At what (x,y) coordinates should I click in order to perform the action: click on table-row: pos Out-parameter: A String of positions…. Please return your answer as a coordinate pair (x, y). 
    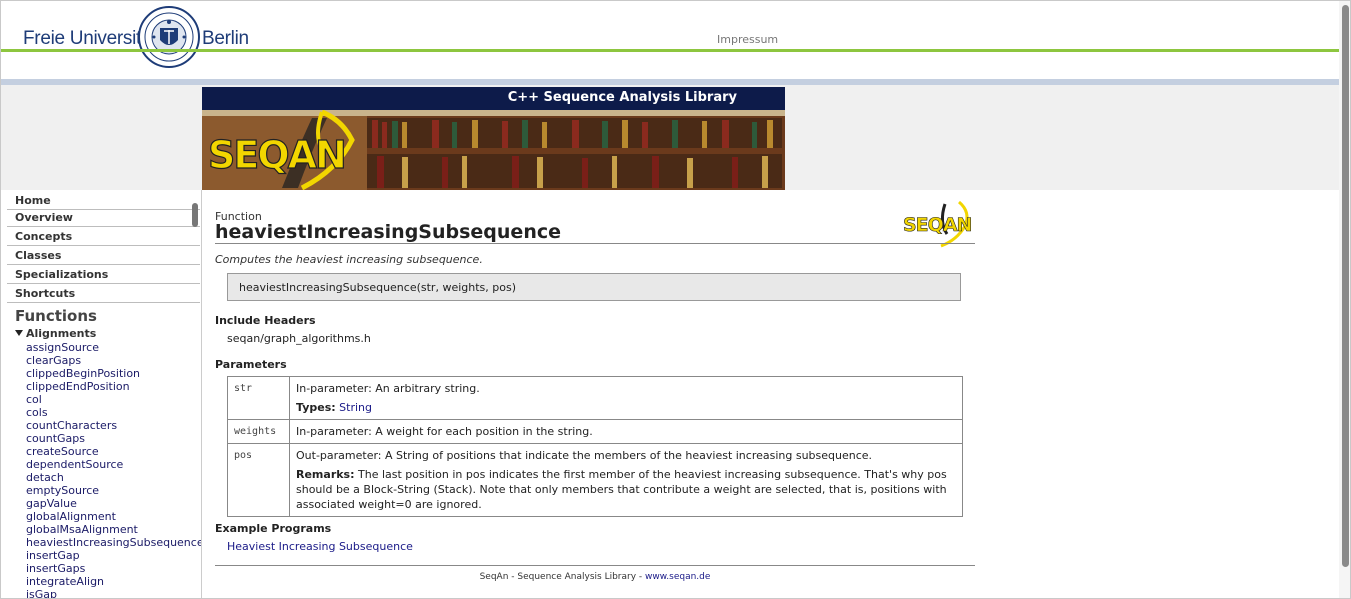
    Looking at the image, I should click on (595, 480).